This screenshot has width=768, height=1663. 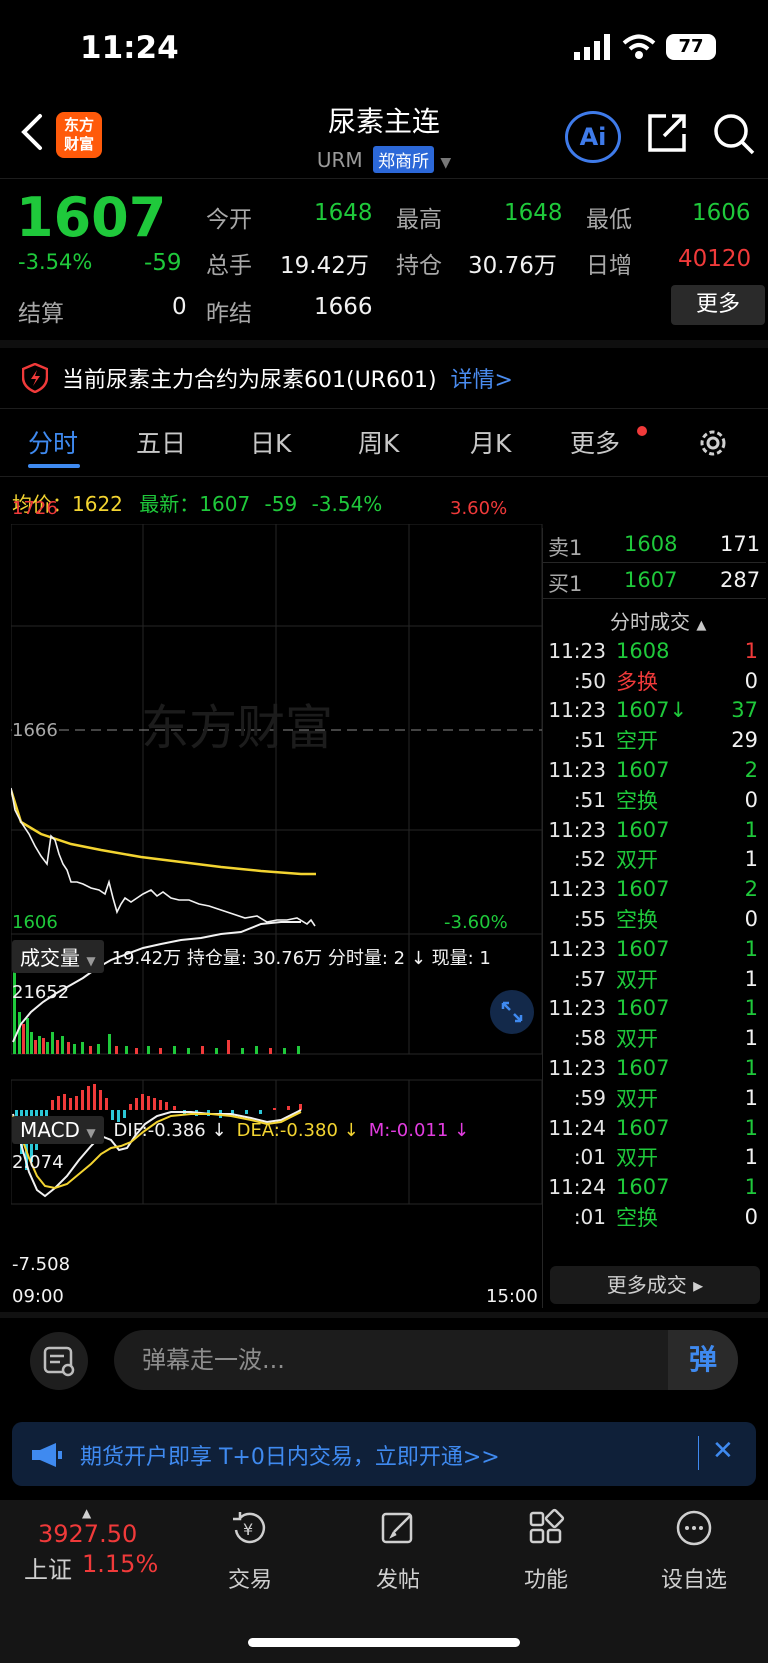 What do you see at coordinates (658, 620) in the screenshot?
I see `trades-header: 分时成交 ▲` at bounding box center [658, 620].